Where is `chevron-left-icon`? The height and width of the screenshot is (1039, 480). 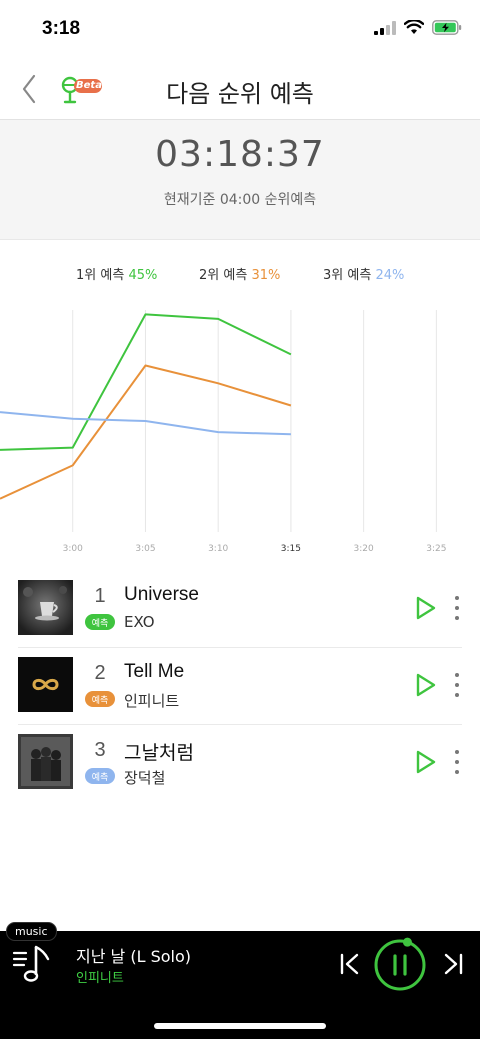 chevron-left-icon is located at coordinates (29, 89).